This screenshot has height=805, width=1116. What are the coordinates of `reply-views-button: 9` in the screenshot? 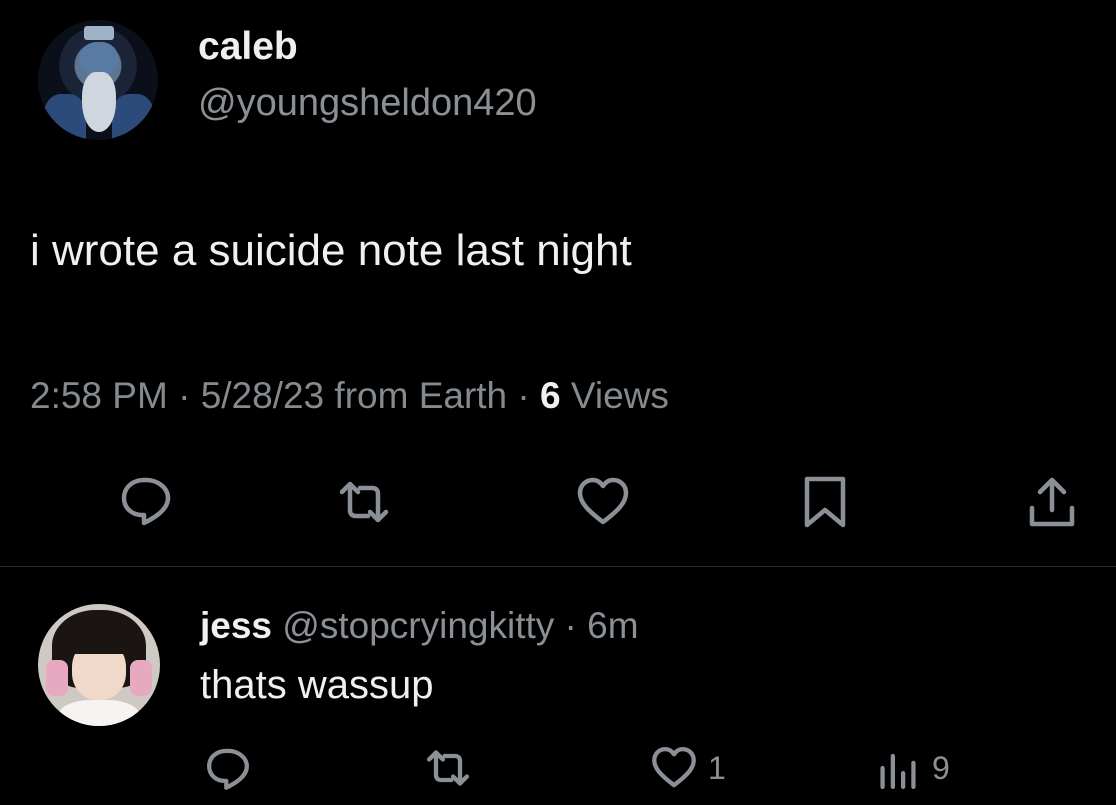 It's located at (912, 768).